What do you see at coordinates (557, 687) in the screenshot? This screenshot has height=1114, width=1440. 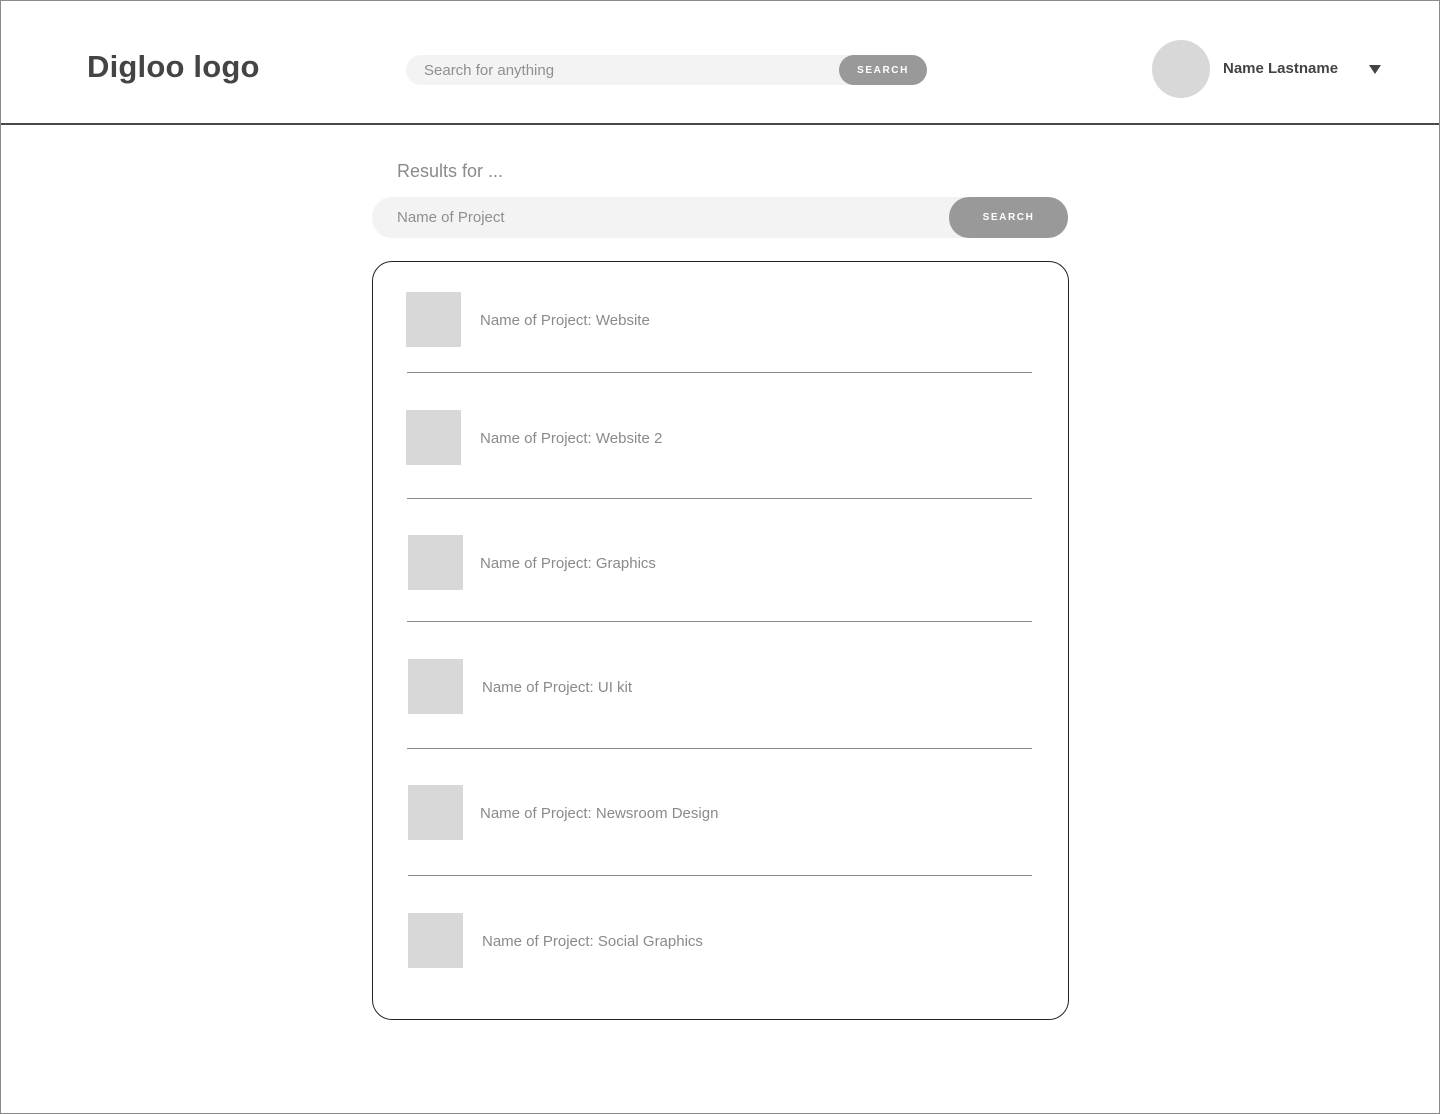 I see `project-name: Name of Project: UI kit` at bounding box center [557, 687].